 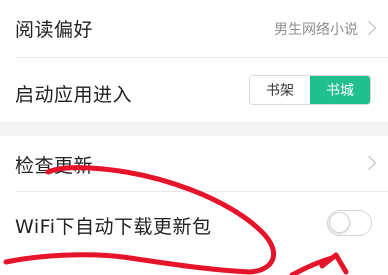 I want to click on segment-bookshelf-button: 书架, so click(x=280, y=90).